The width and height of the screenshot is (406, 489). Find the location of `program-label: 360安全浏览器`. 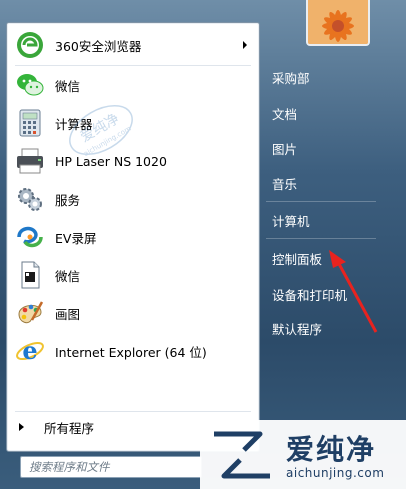

program-label: 360安全浏览器 is located at coordinates (98, 46).